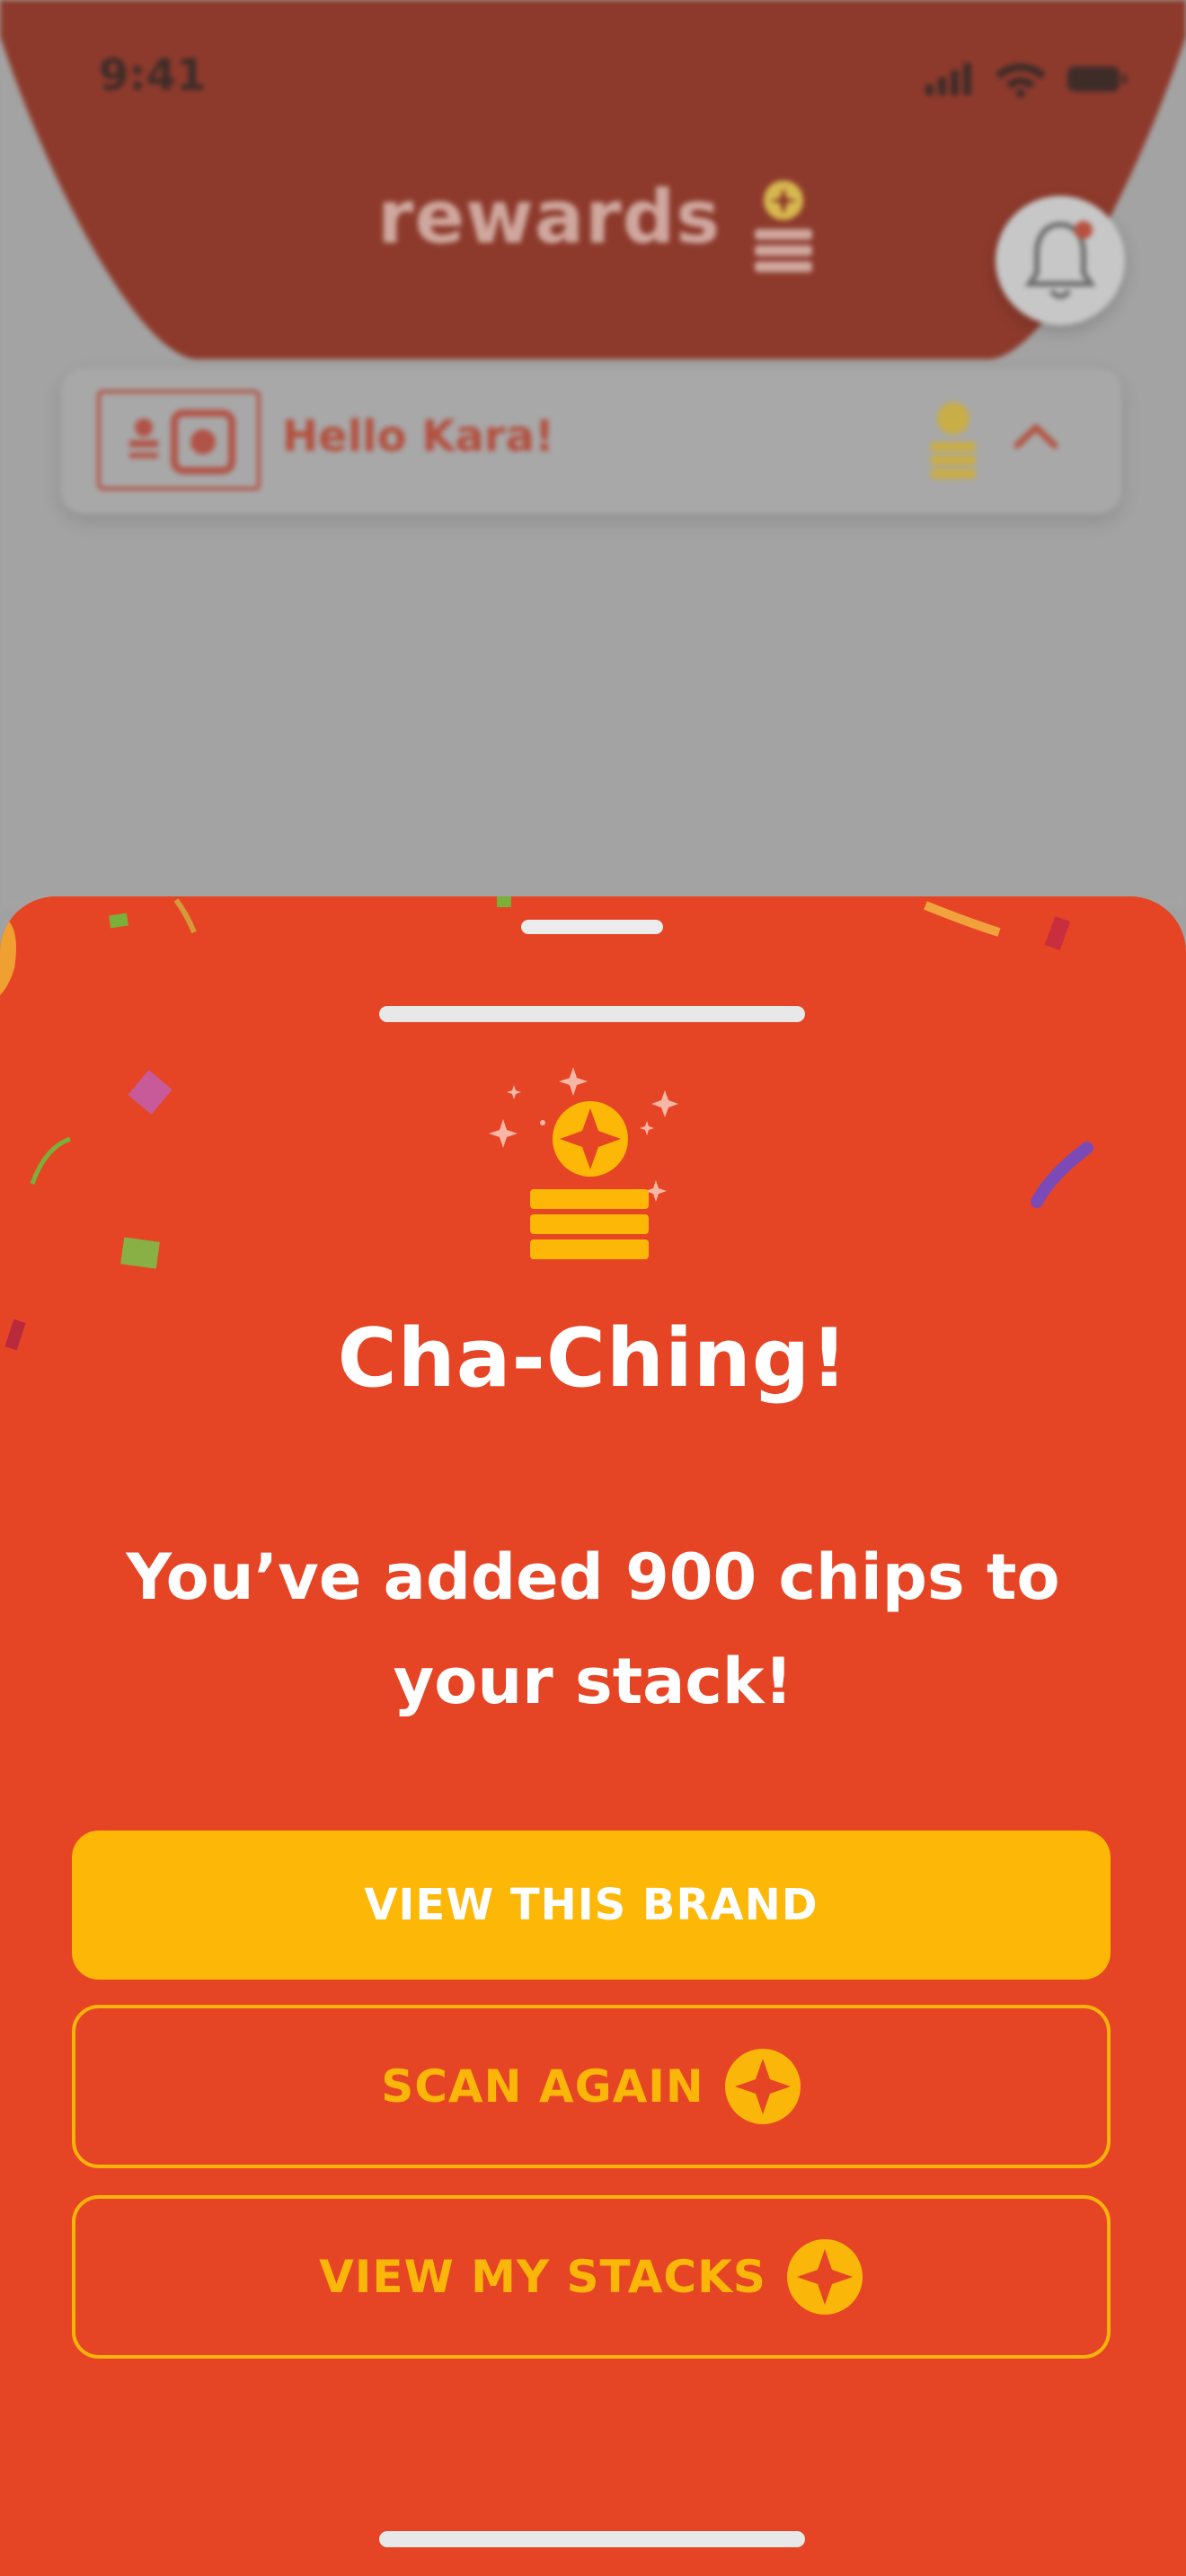 The height and width of the screenshot is (2576, 1186). I want to click on notifications-button, so click(1060, 260).